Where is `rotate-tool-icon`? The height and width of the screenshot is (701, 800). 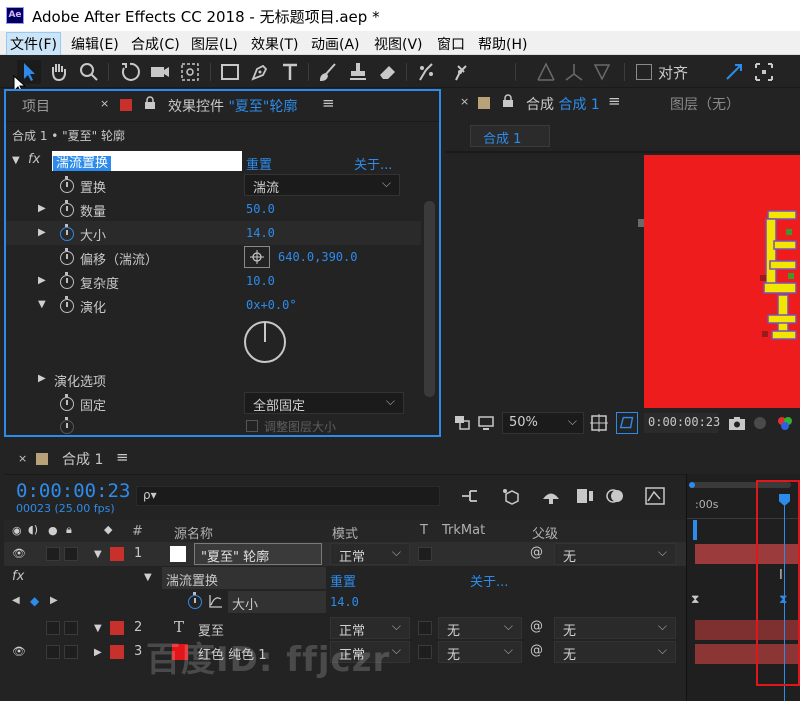
rotate-tool-icon is located at coordinates (130, 72).